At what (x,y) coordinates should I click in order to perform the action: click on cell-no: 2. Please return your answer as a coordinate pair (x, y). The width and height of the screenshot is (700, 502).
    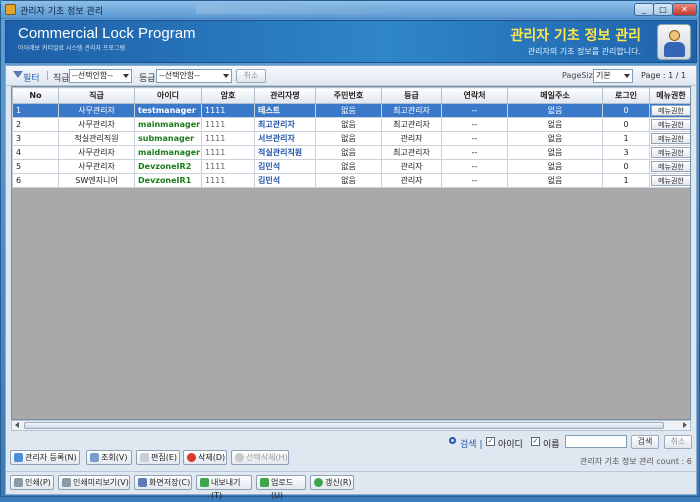
    Looking at the image, I should click on (35, 124).